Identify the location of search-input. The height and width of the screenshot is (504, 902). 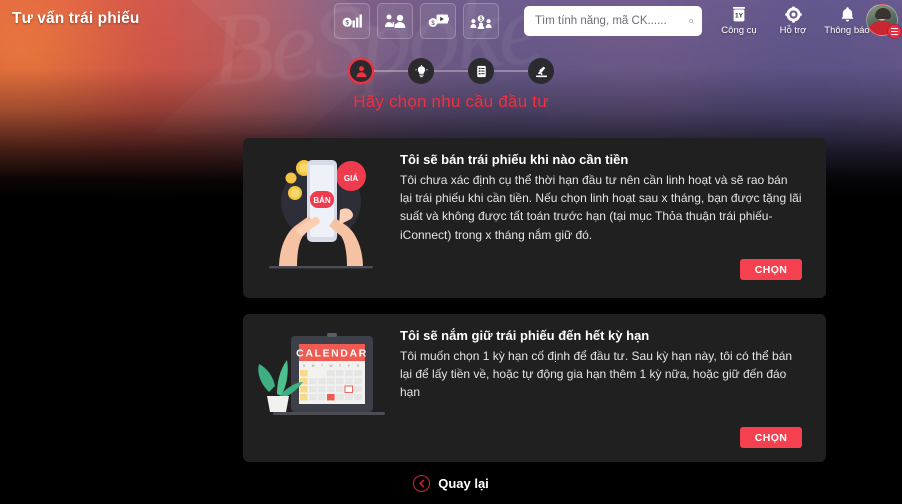
(612, 21).